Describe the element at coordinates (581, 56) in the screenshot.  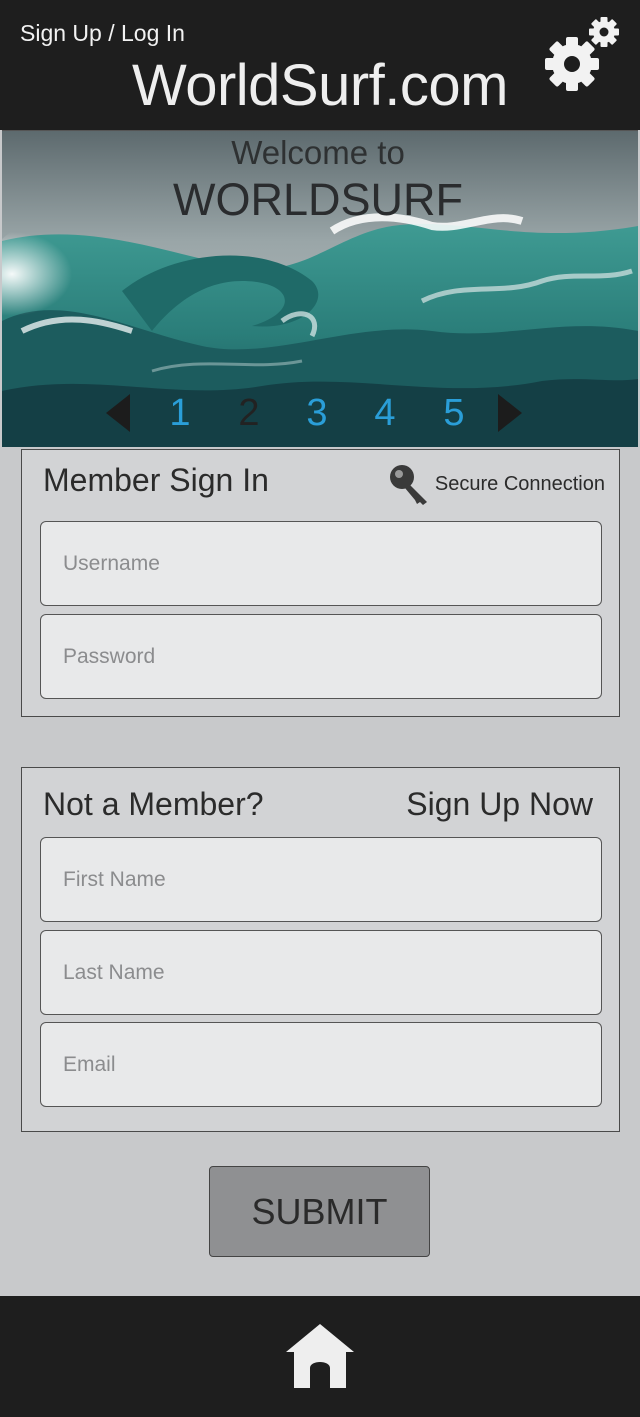
I see `gear-icon` at that location.